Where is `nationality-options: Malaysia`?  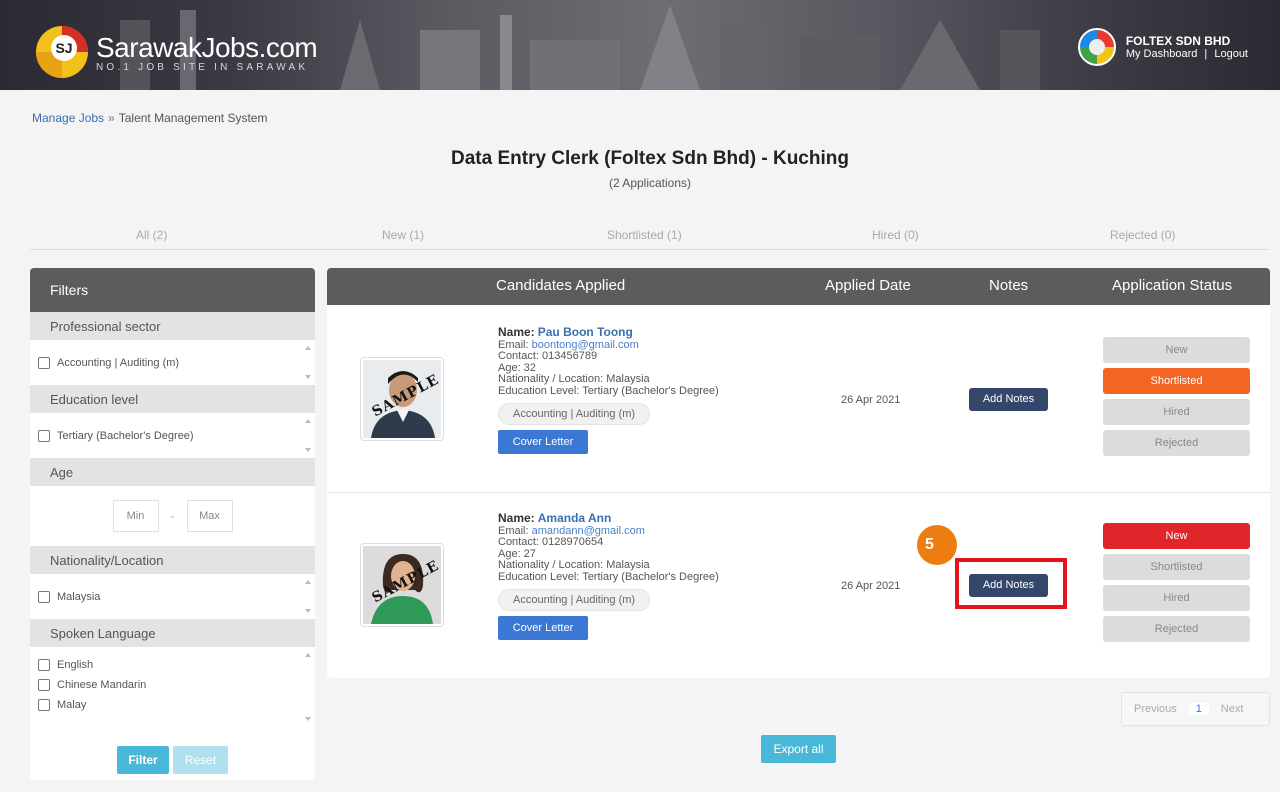 nationality-options: Malaysia is located at coordinates (172, 596).